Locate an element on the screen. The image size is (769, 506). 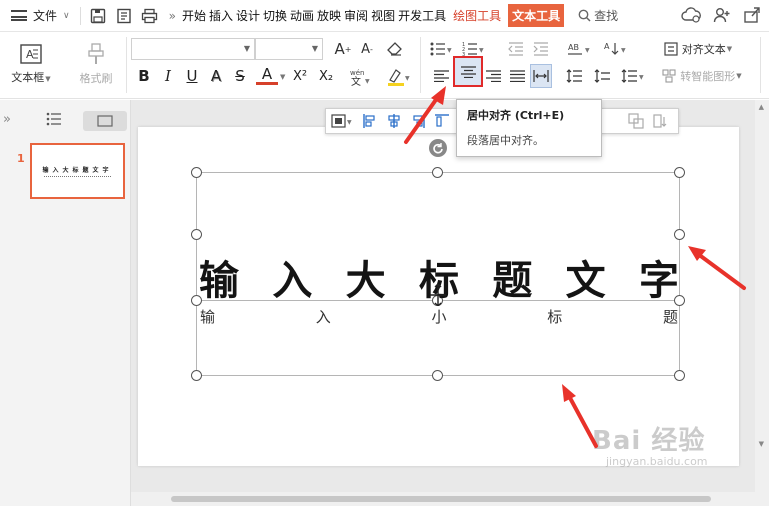
print-icon is located at coordinates (150, 16).